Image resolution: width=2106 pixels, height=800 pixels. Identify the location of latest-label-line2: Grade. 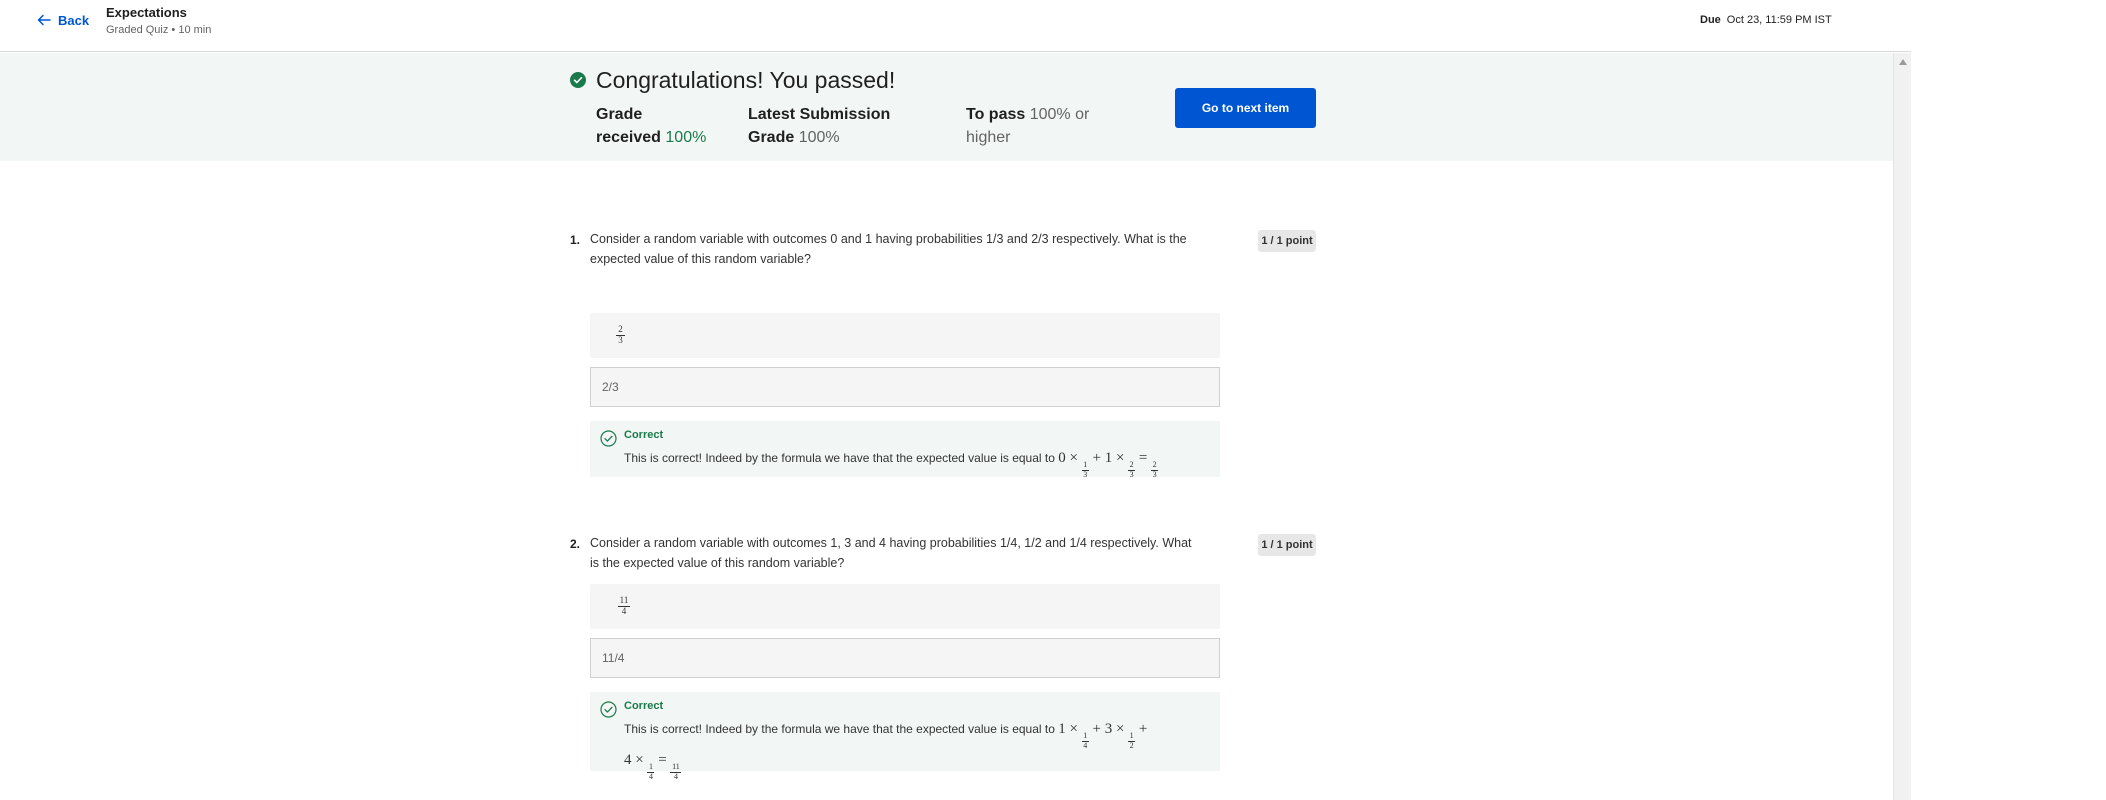
(771, 137).